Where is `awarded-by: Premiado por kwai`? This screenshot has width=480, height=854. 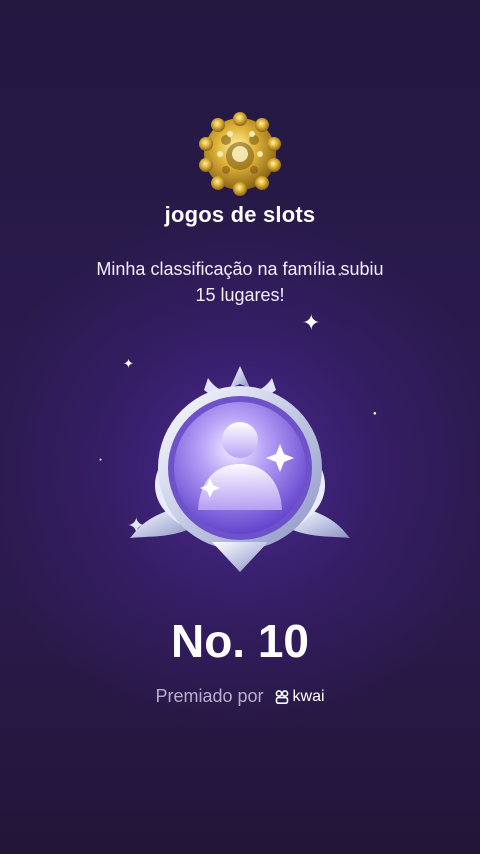
awarded-by: Premiado por kwai is located at coordinates (240, 696).